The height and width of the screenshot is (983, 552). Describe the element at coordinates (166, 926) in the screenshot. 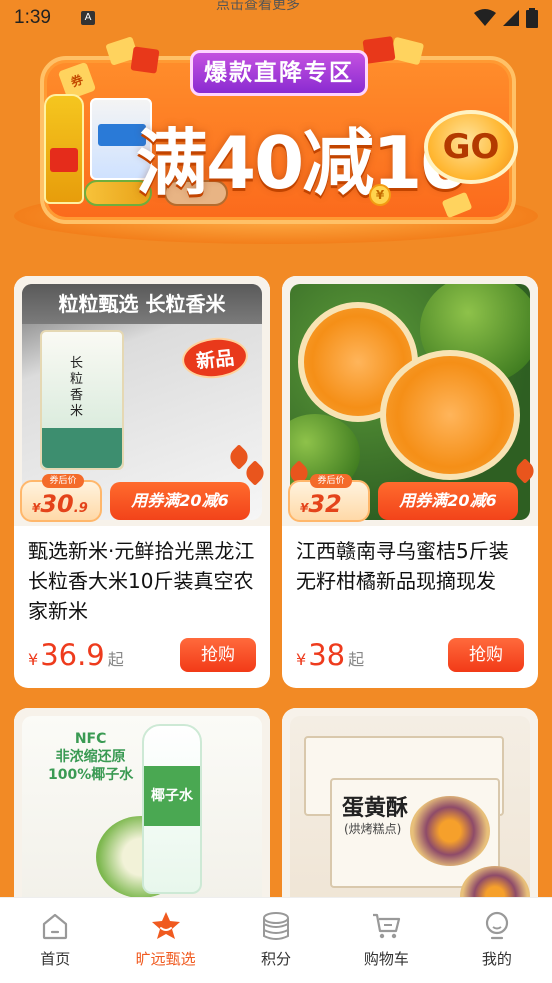

I see `star-icon` at that location.